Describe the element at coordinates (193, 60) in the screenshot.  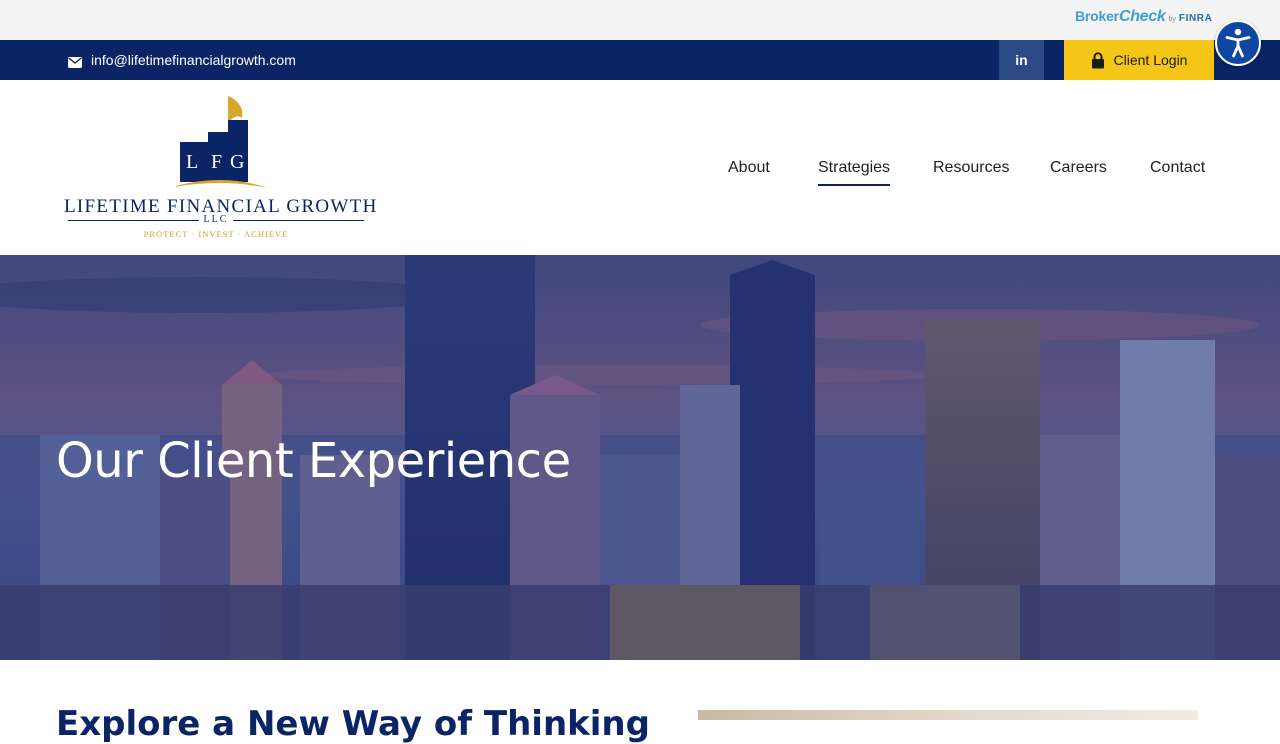
I see `email-address: info@lifetimefinancialgrowth.com` at that location.